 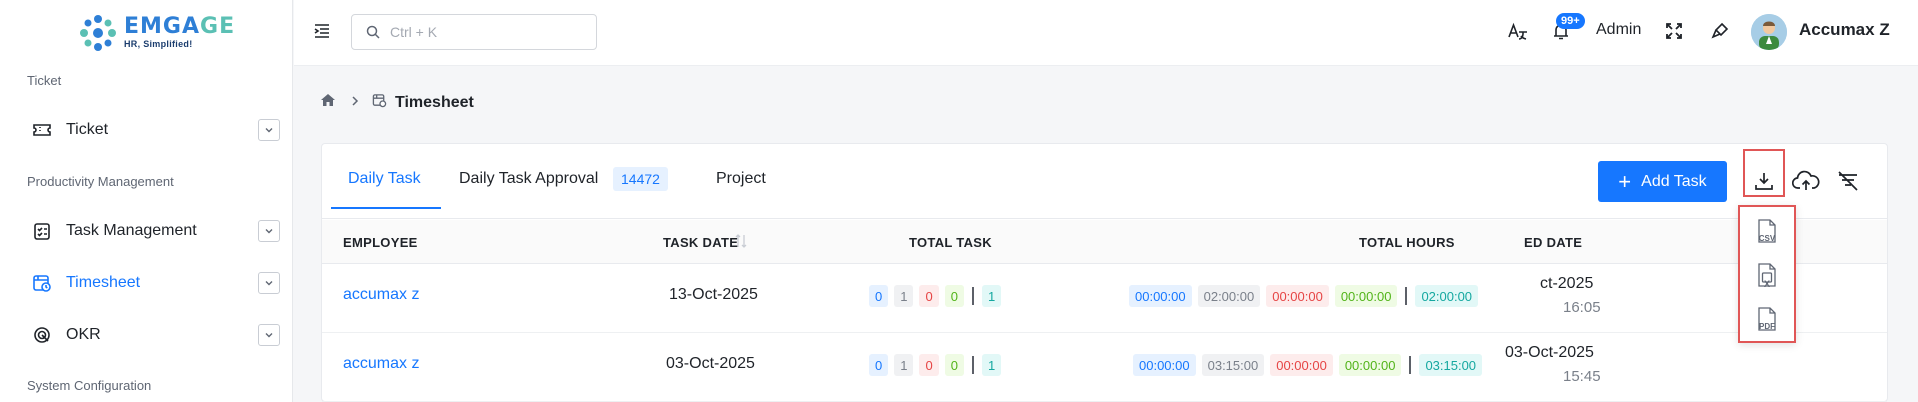 What do you see at coordinates (741, 179) in the screenshot?
I see `tab-project: Project` at bounding box center [741, 179].